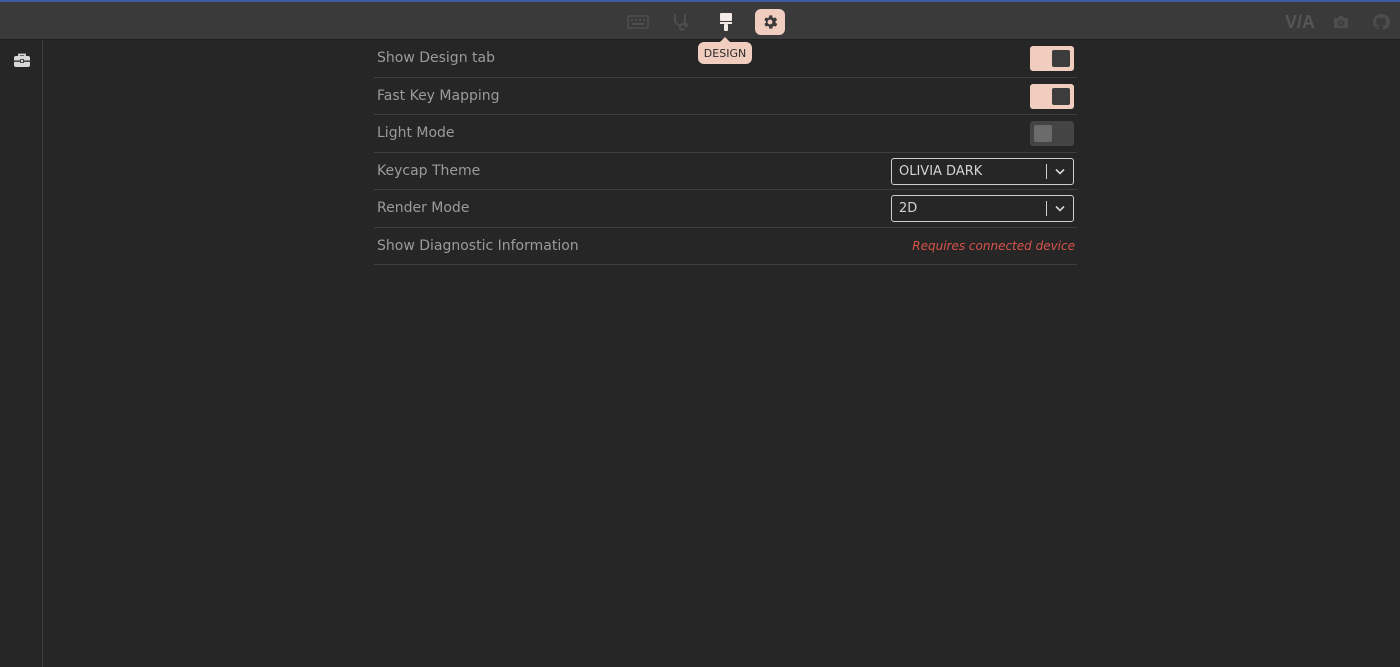 The height and width of the screenshot is (667, 1400). I want to click on render-mode-select: 2D, so click(982, 208).